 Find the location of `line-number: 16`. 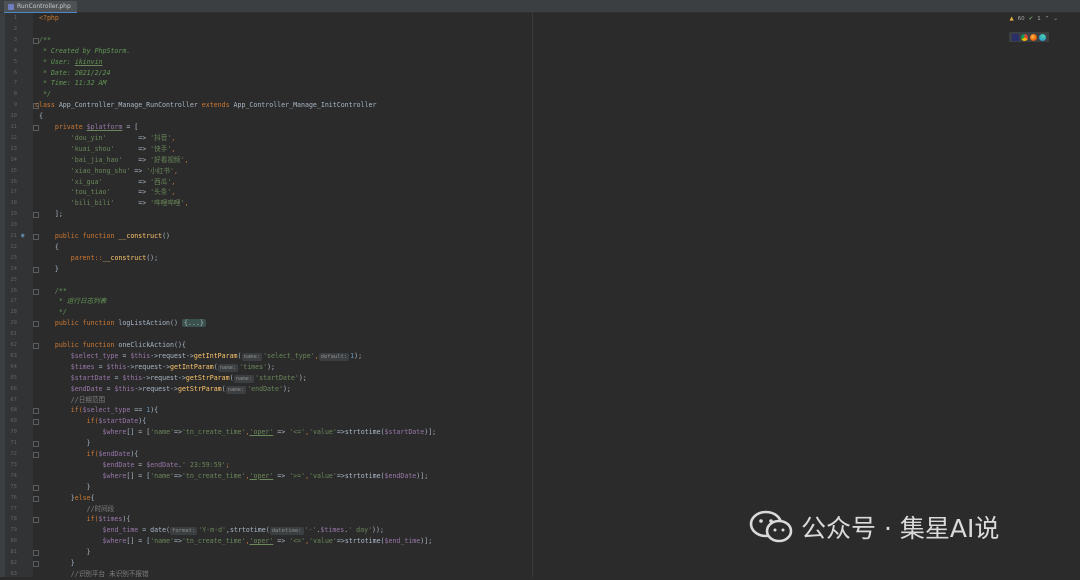

line-number: 16 is located at coordinates (13, 181).